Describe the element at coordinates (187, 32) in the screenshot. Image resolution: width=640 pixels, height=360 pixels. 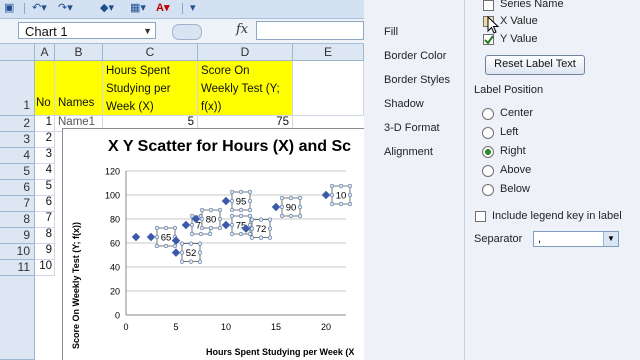
I see `formula-bar-resize-handle` at that location.